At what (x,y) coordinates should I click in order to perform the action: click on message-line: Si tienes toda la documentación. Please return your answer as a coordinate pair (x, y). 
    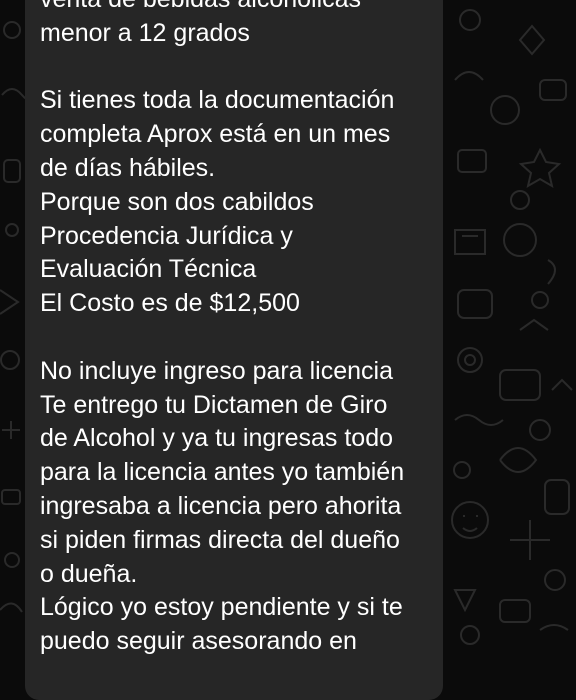
    Looking at the image, I should click on (217, 100).